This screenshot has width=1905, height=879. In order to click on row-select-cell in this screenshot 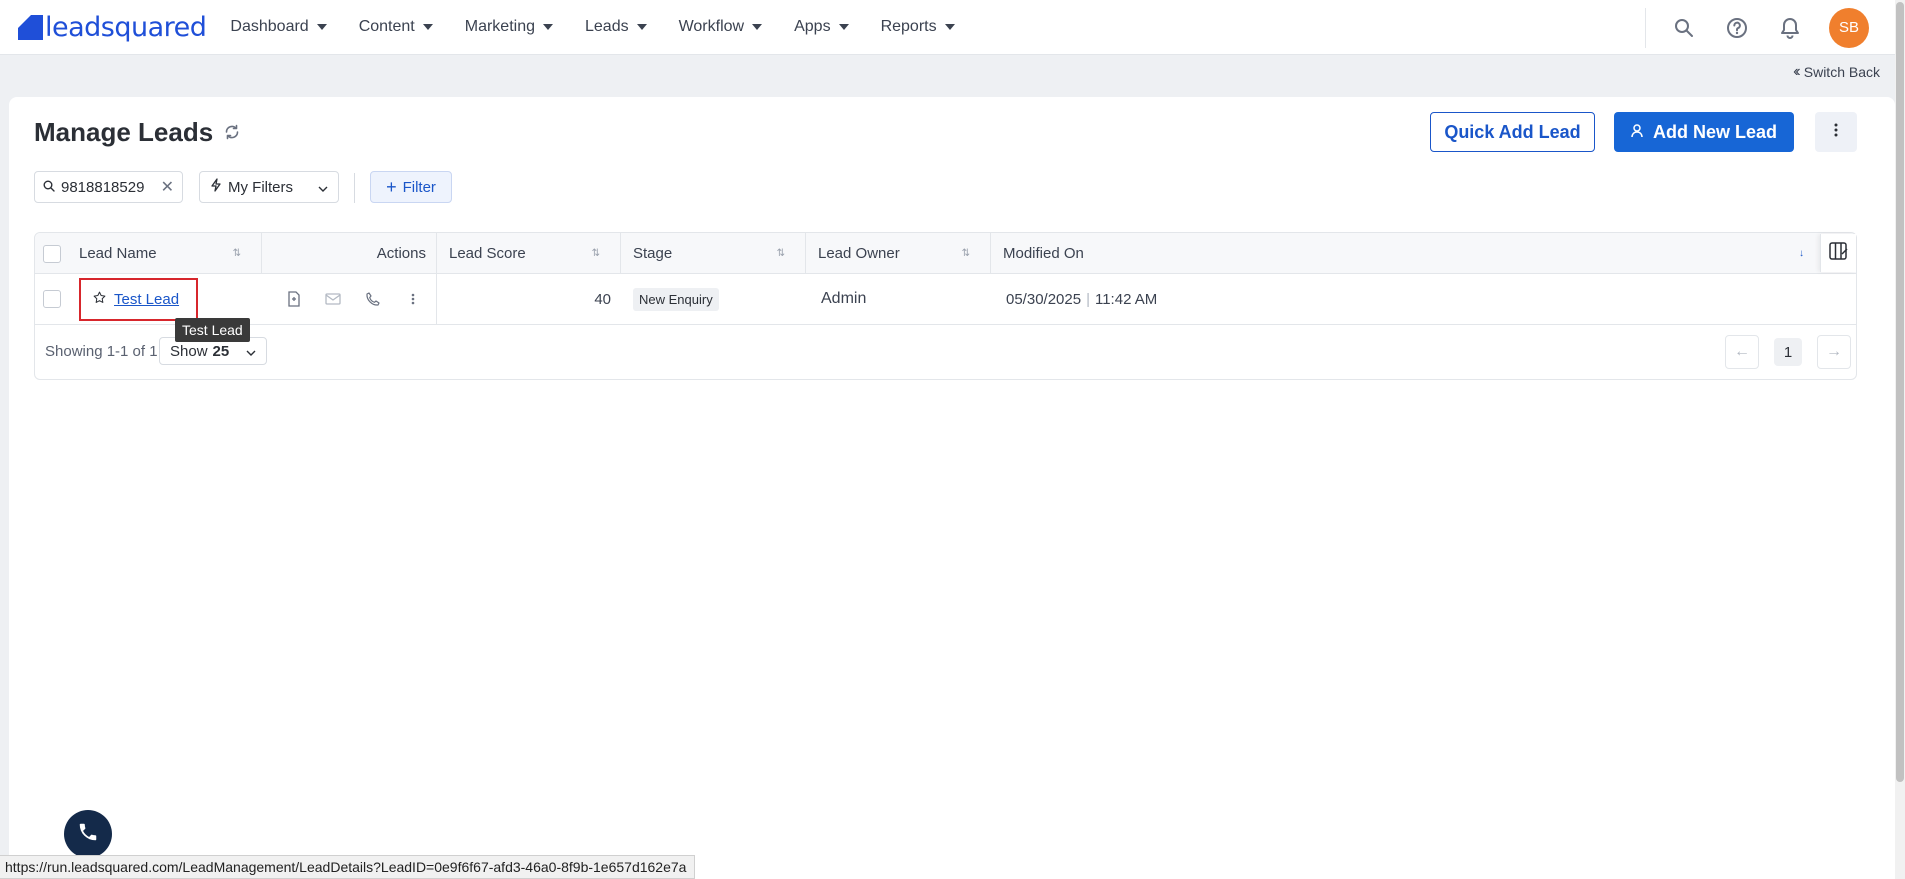, I will do `click(52, 299)`.